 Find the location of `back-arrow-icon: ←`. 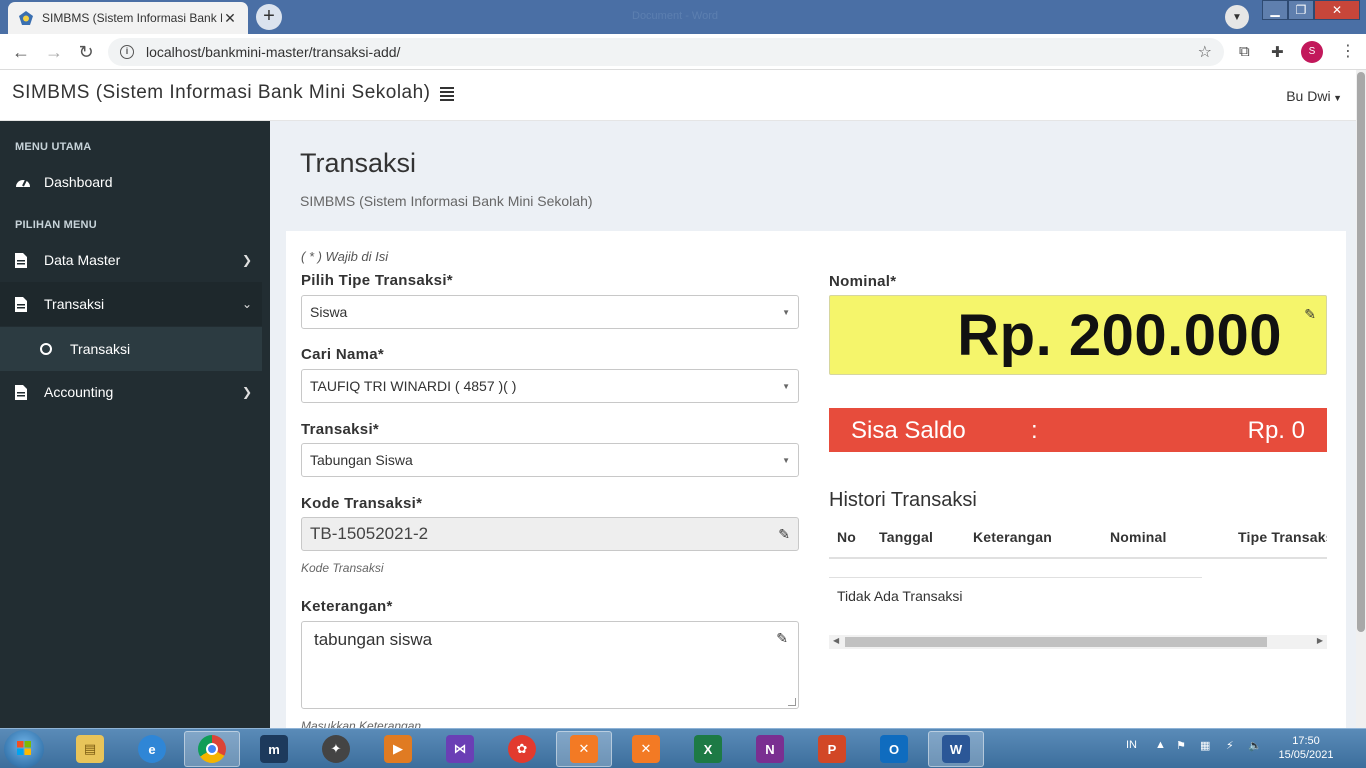

back-arrow-icon: ← is located at coordinates (21, 52).